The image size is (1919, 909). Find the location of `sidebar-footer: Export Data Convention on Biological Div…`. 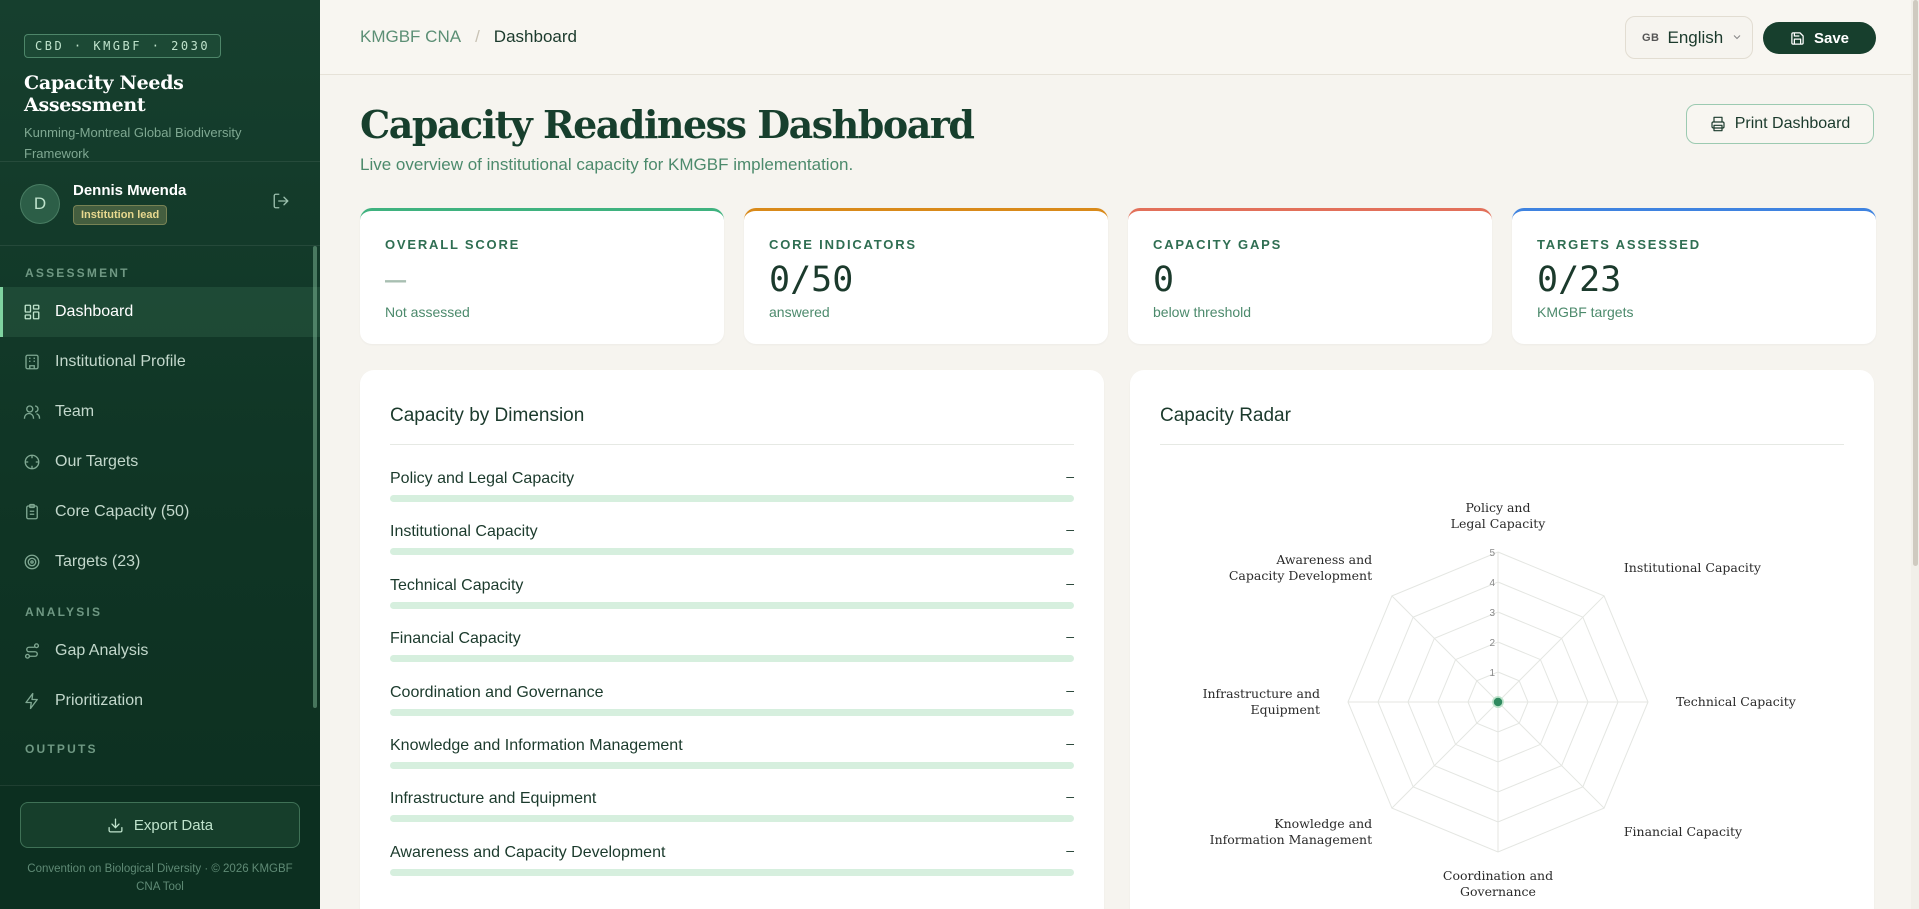

sidebar-footer: Export Data Convention on Biological Div… is located at coordinates (160, 847).